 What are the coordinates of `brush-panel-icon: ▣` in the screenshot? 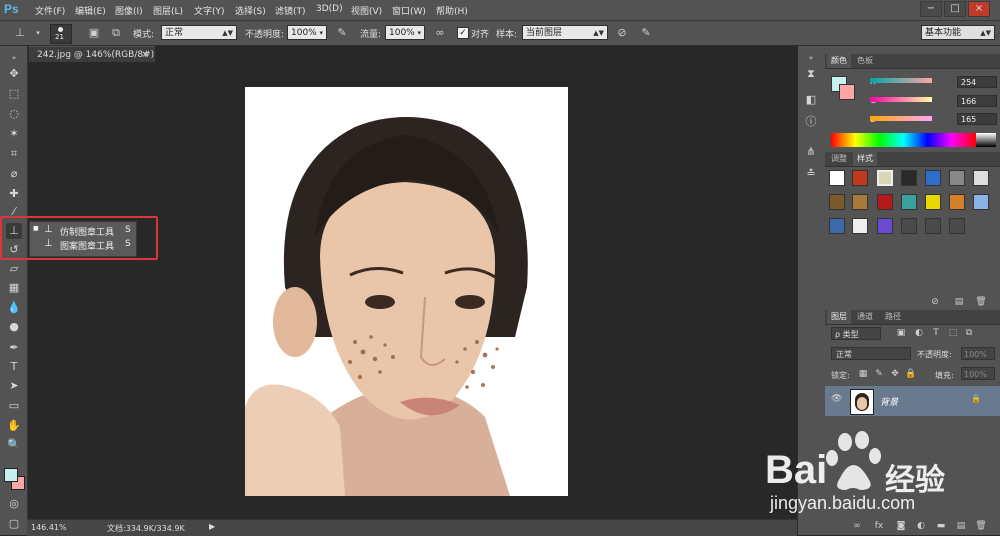 It's located at (94, 33).